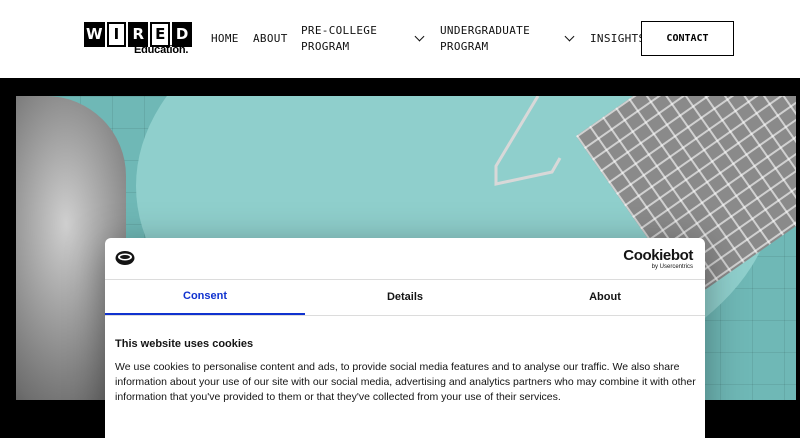 The height and width of the screenshot is (438, 800). Describe the element at coordinates (605, 297) in the screenshot. I see `tab-about: About` at that location.